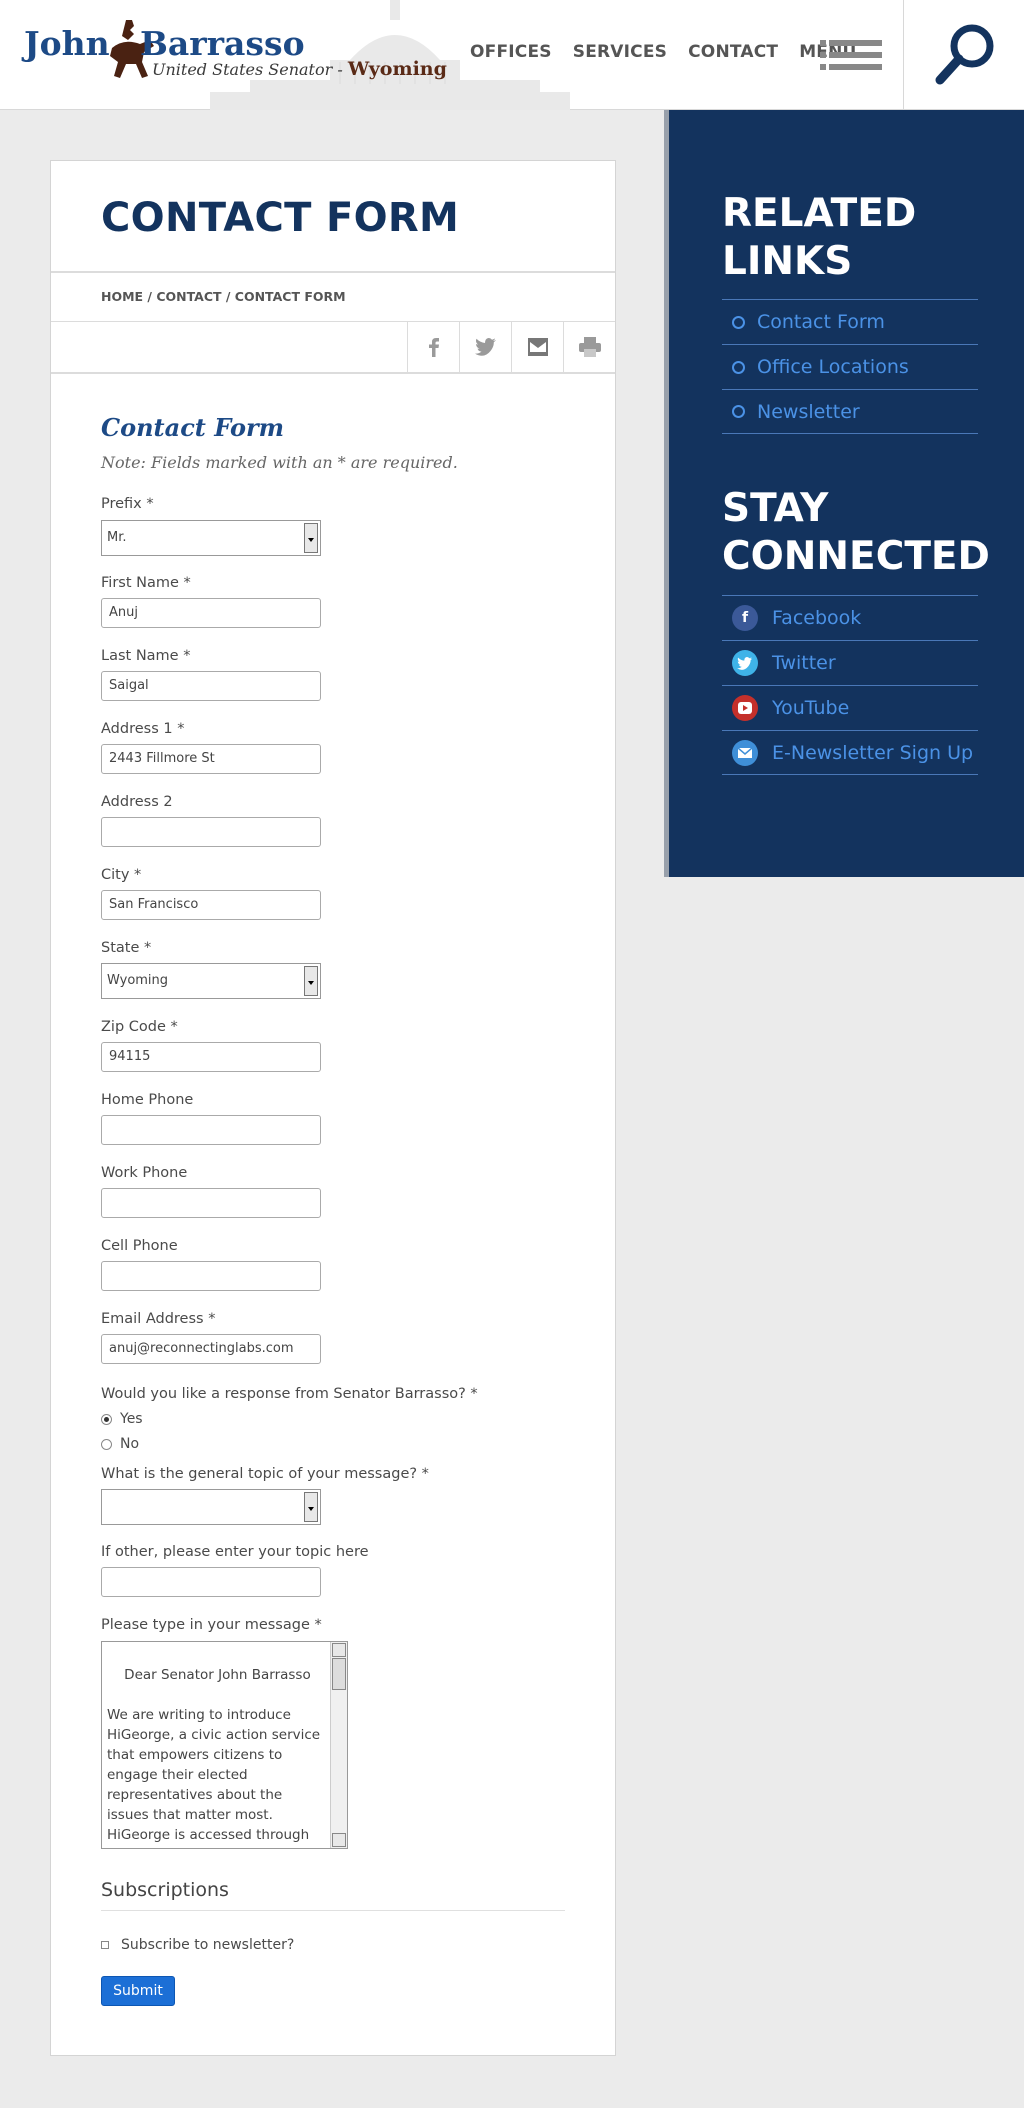 The height and width of the screenshot is (2108, 1024). Describe the element at coordinates (397, 69) in the screenshot. I see `logo-state: Wyoming` at that location.